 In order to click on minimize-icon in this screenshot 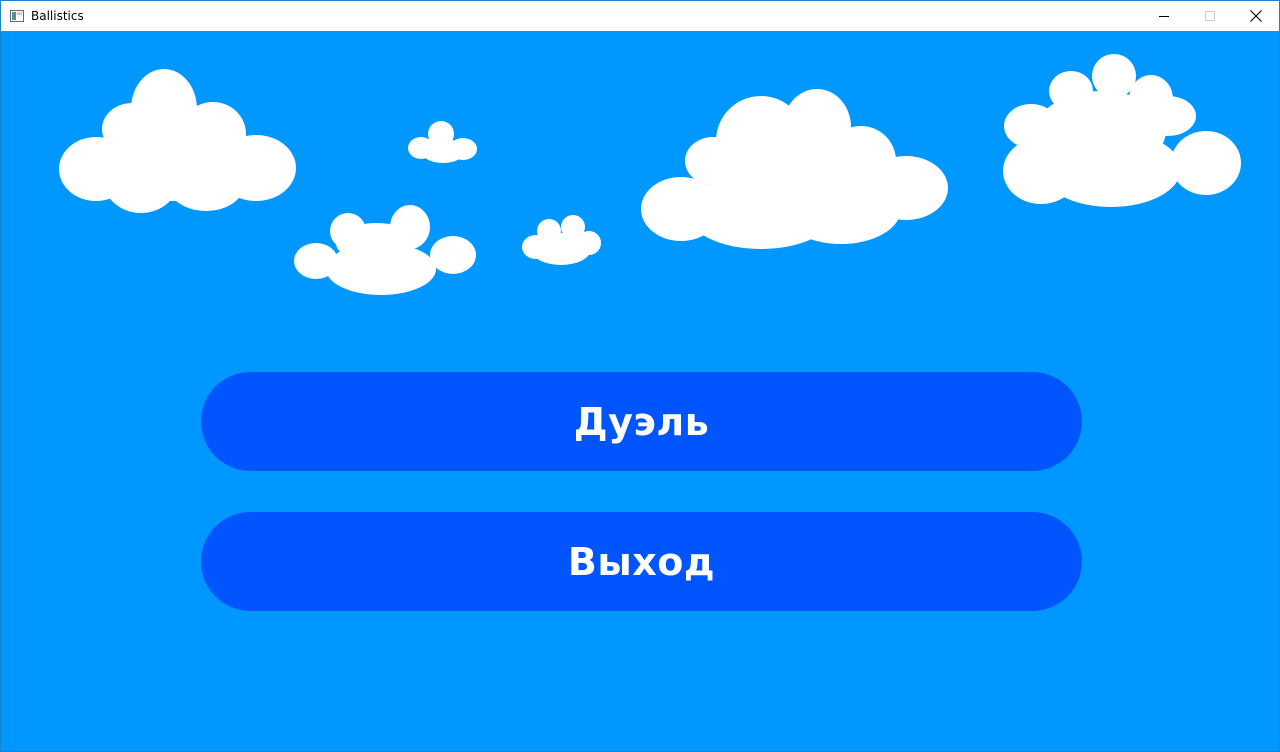, I will do `click(1164, 16)`.